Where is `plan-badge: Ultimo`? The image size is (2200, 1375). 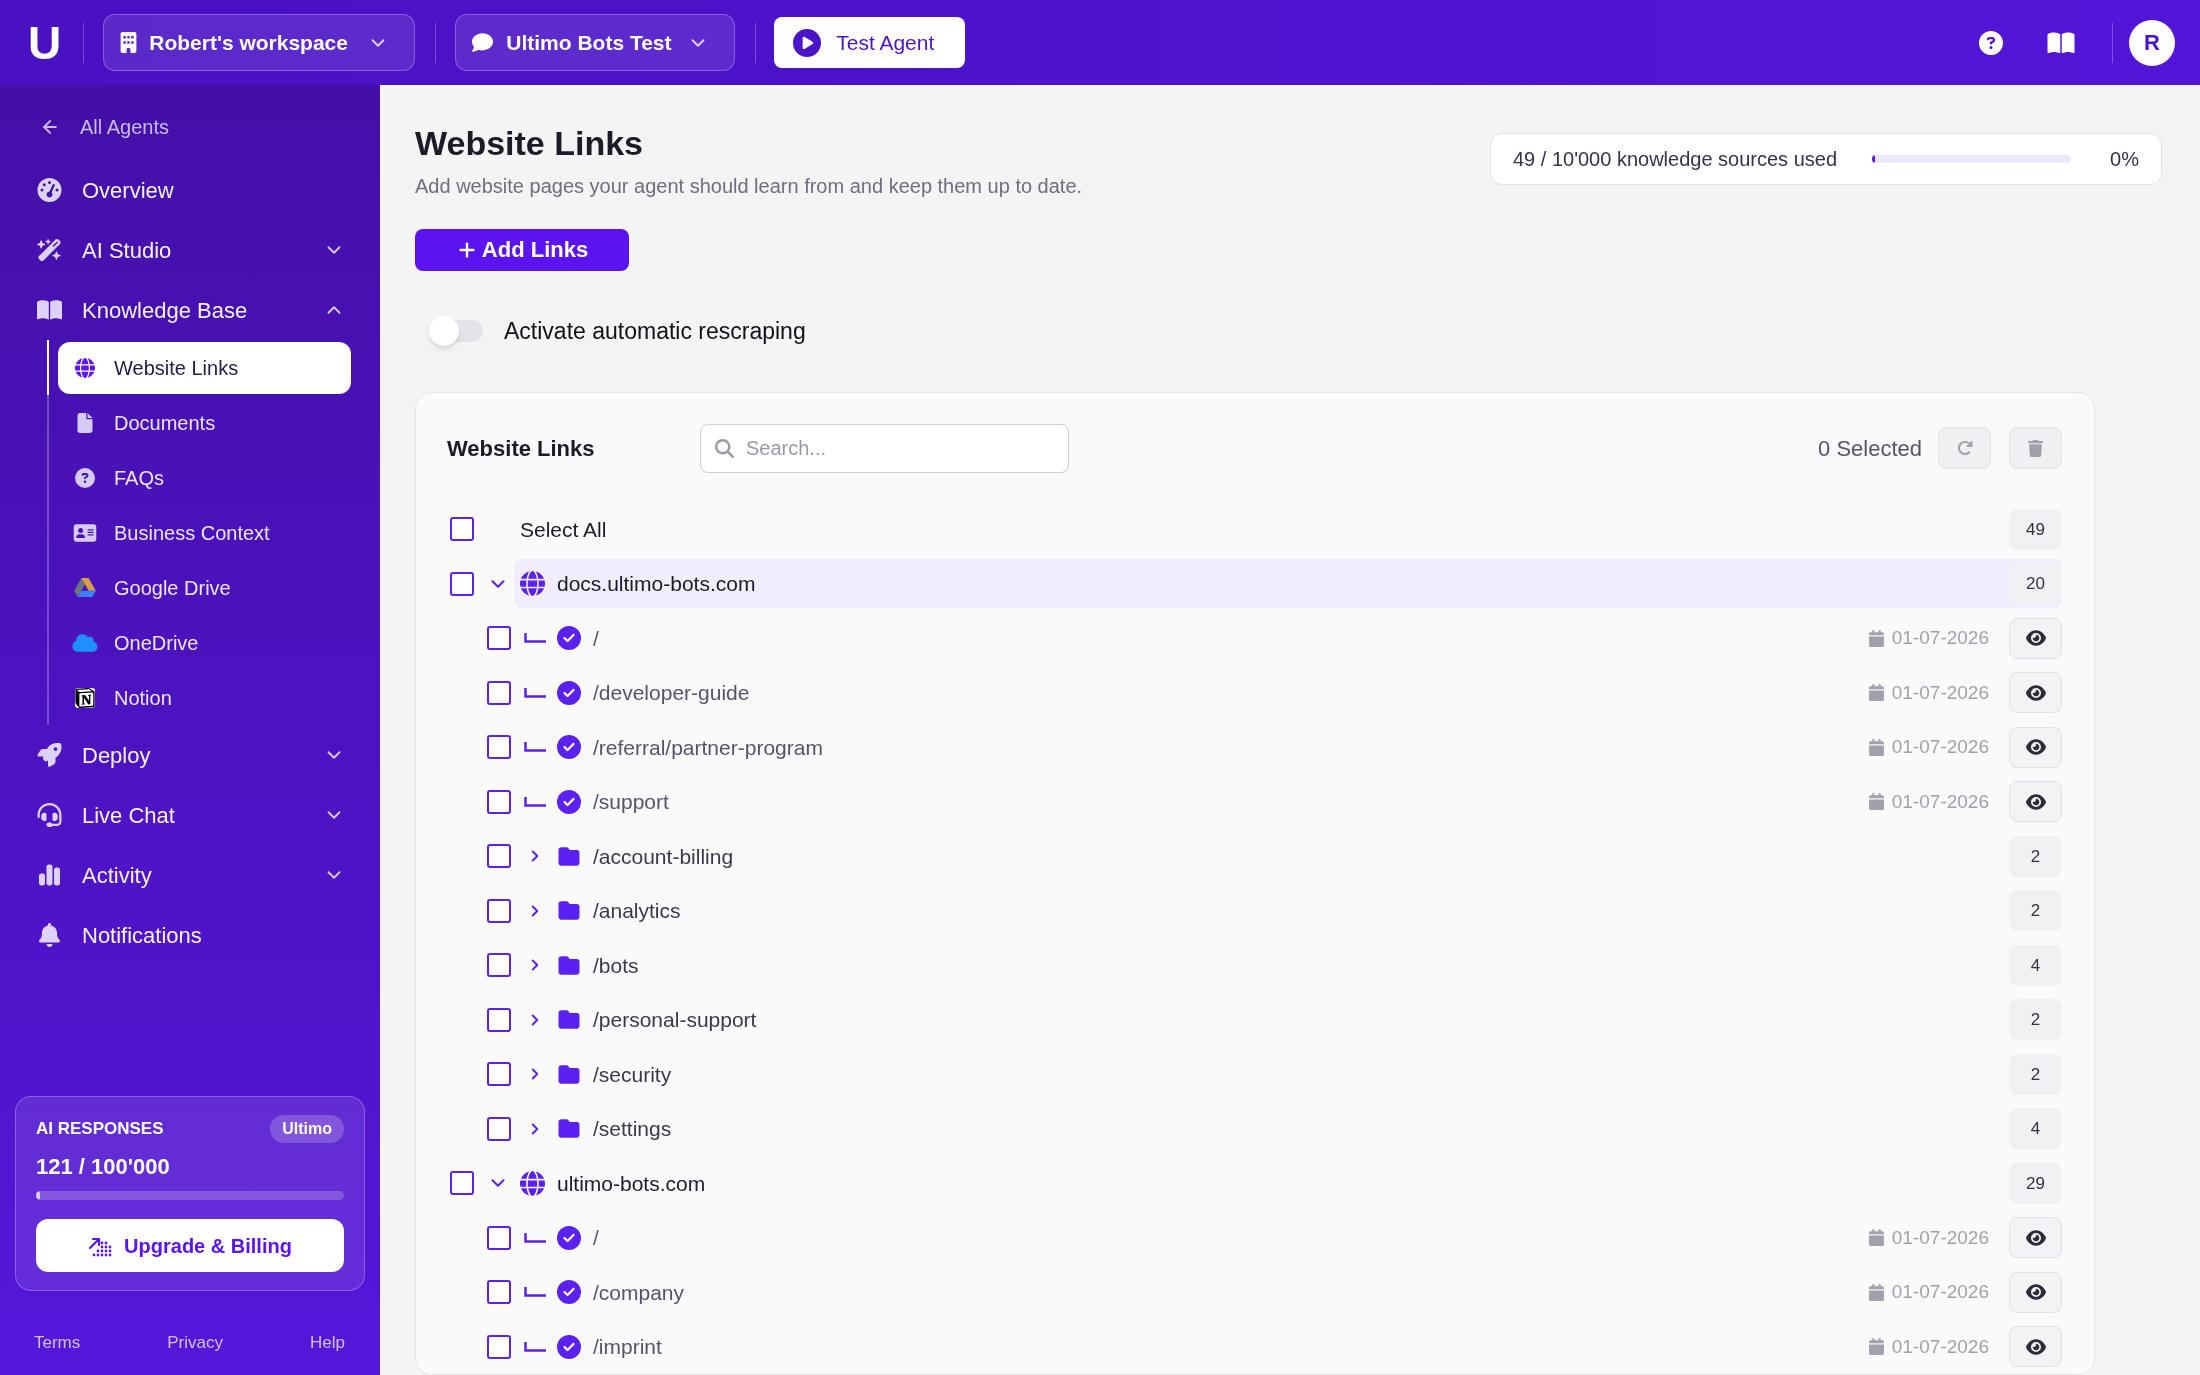 plan-badge: Ultimo is located at coordinates (307, 1128).